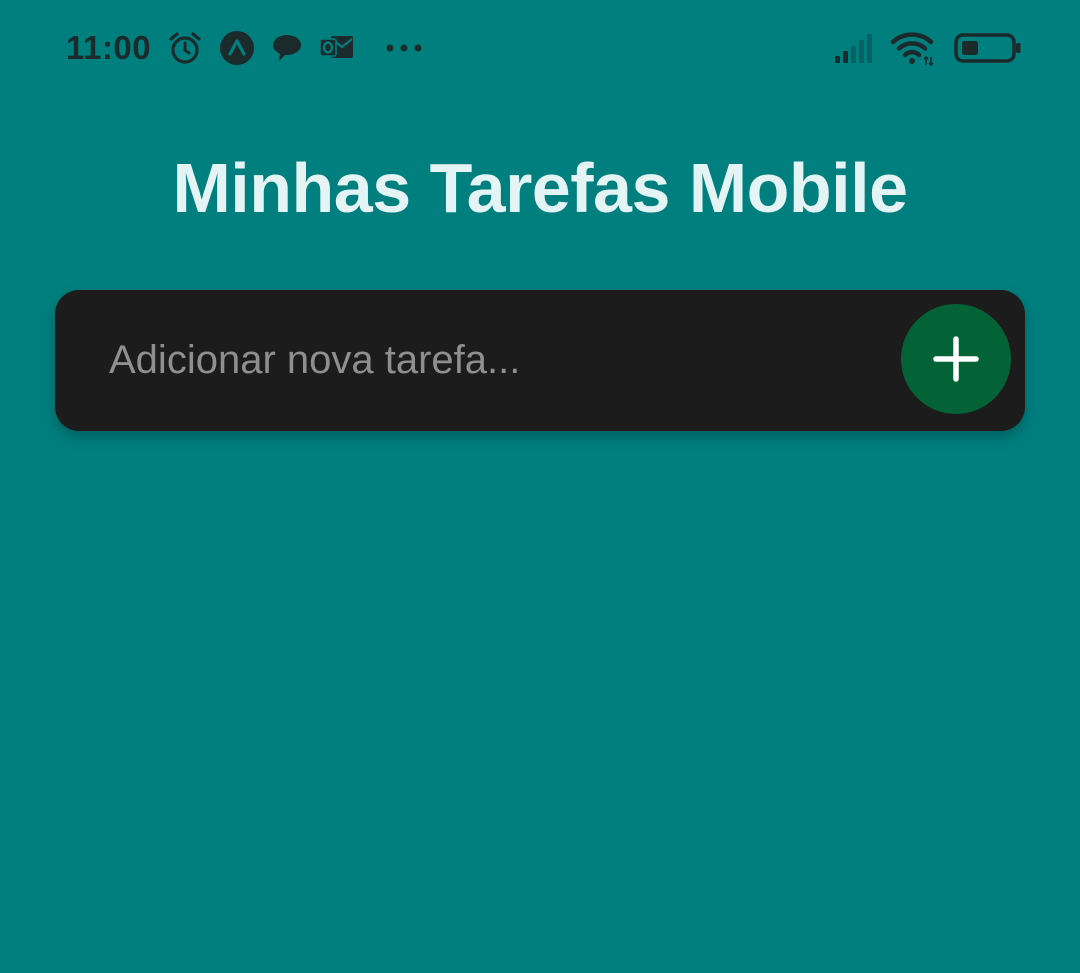 This screenshot has height=973, width=1080. Describe the element at coordinates (337, 48) in the screenshot. I see `outlook-icon` at that location.